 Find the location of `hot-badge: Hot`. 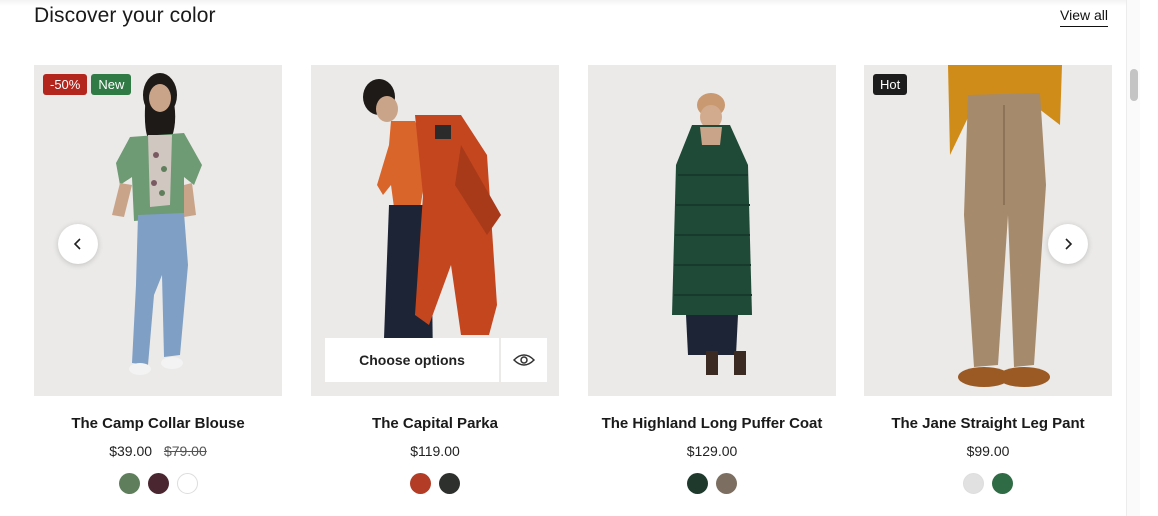

hot-badge: Hot is located at coordinates (890, 84).